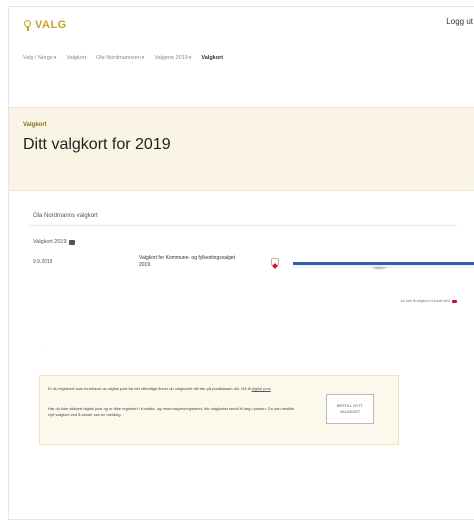  I want to click on ballot-logo-icon, so click(27, 25).